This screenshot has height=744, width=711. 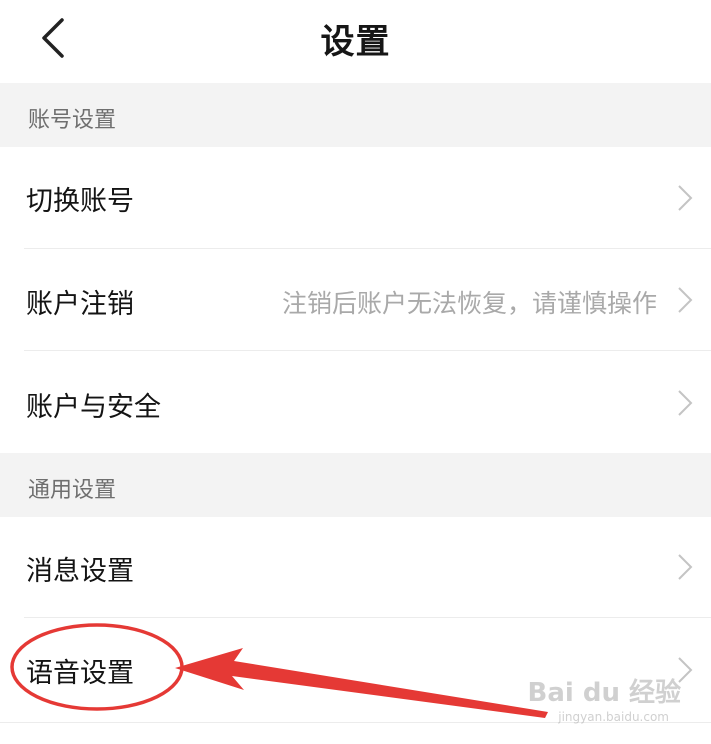 What do you see at coordinates (604, 693) in the screenshot?
I see `watermark-logo: Bai du 经验` at bounding box center [604, 693].